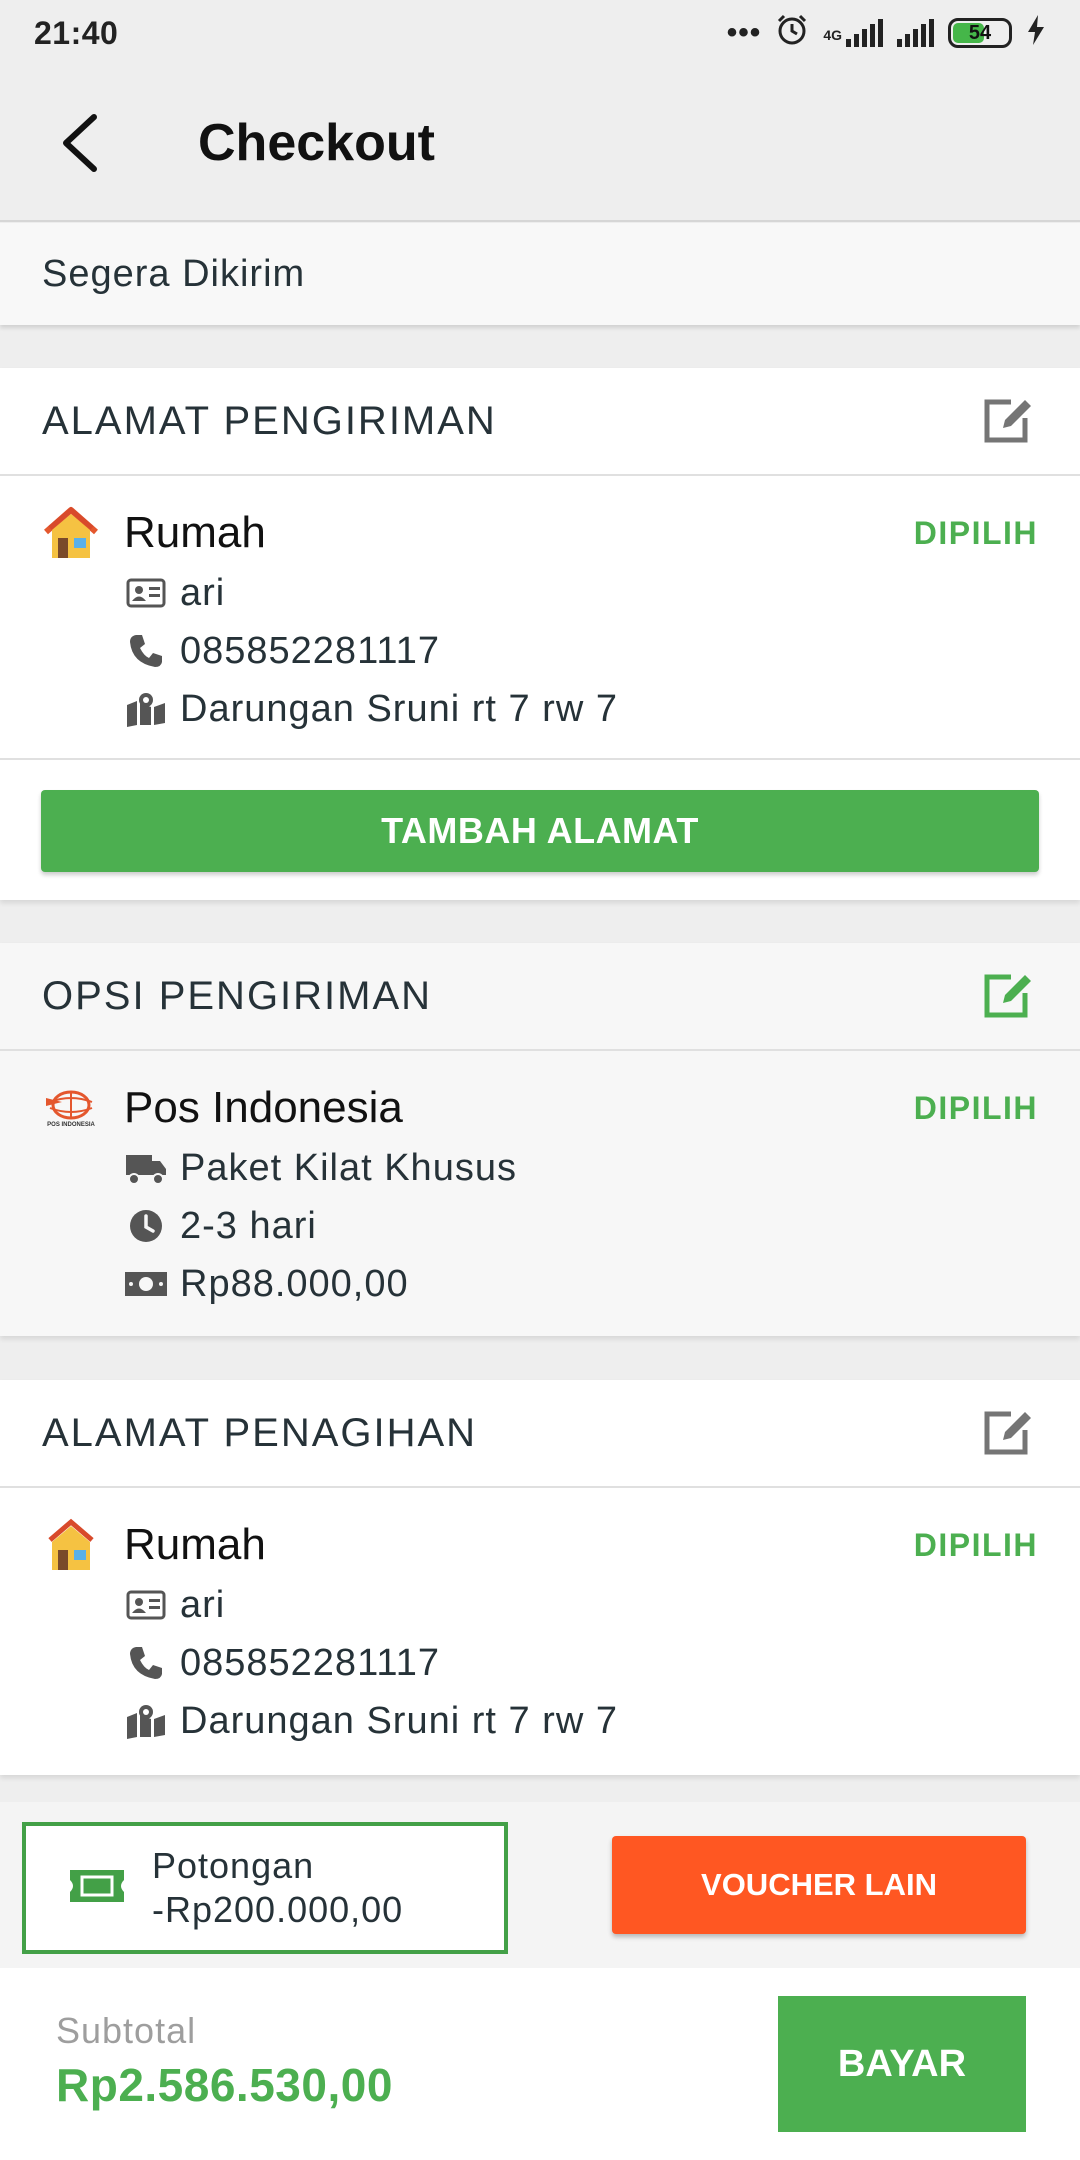  I want to click on billing-address-header: ALAMAT PENAGIHAN, so click(540, 1434).